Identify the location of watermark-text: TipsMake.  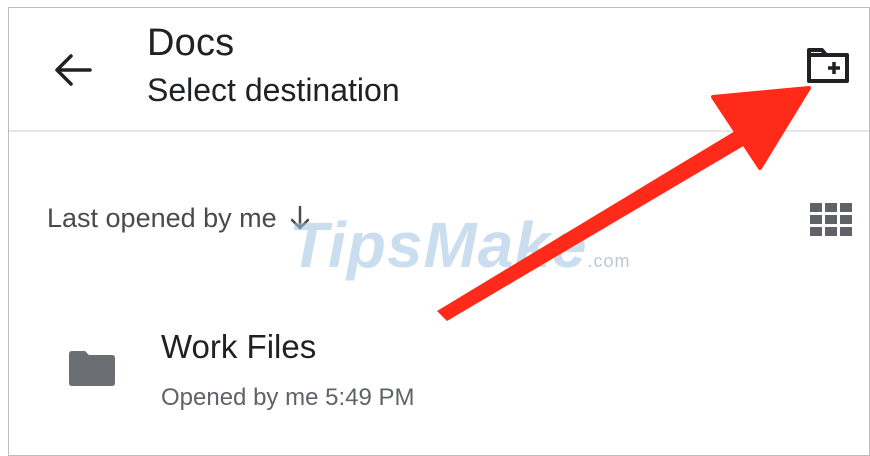
(438, 245).